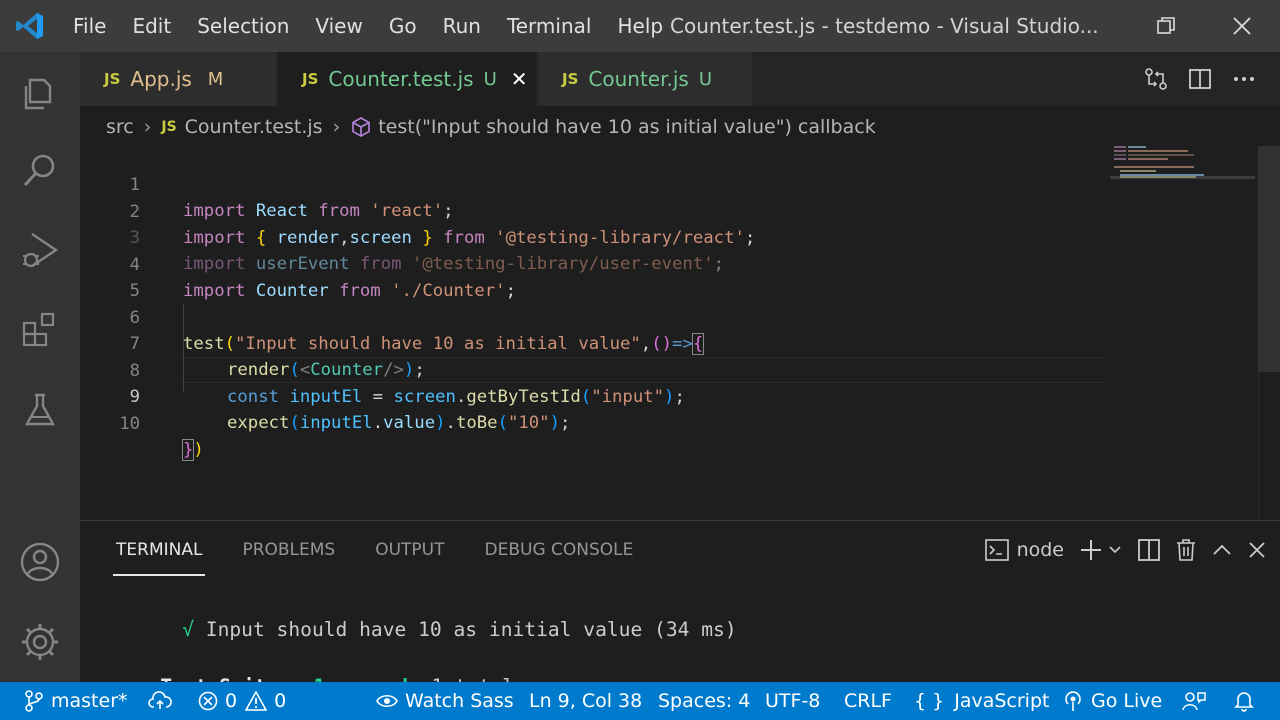 This screenshot has height=720, width=1280. What do you see at coordinates (89, 26) in the screenshot?
I see `menu-file: File` at bounding box center [89, 26].